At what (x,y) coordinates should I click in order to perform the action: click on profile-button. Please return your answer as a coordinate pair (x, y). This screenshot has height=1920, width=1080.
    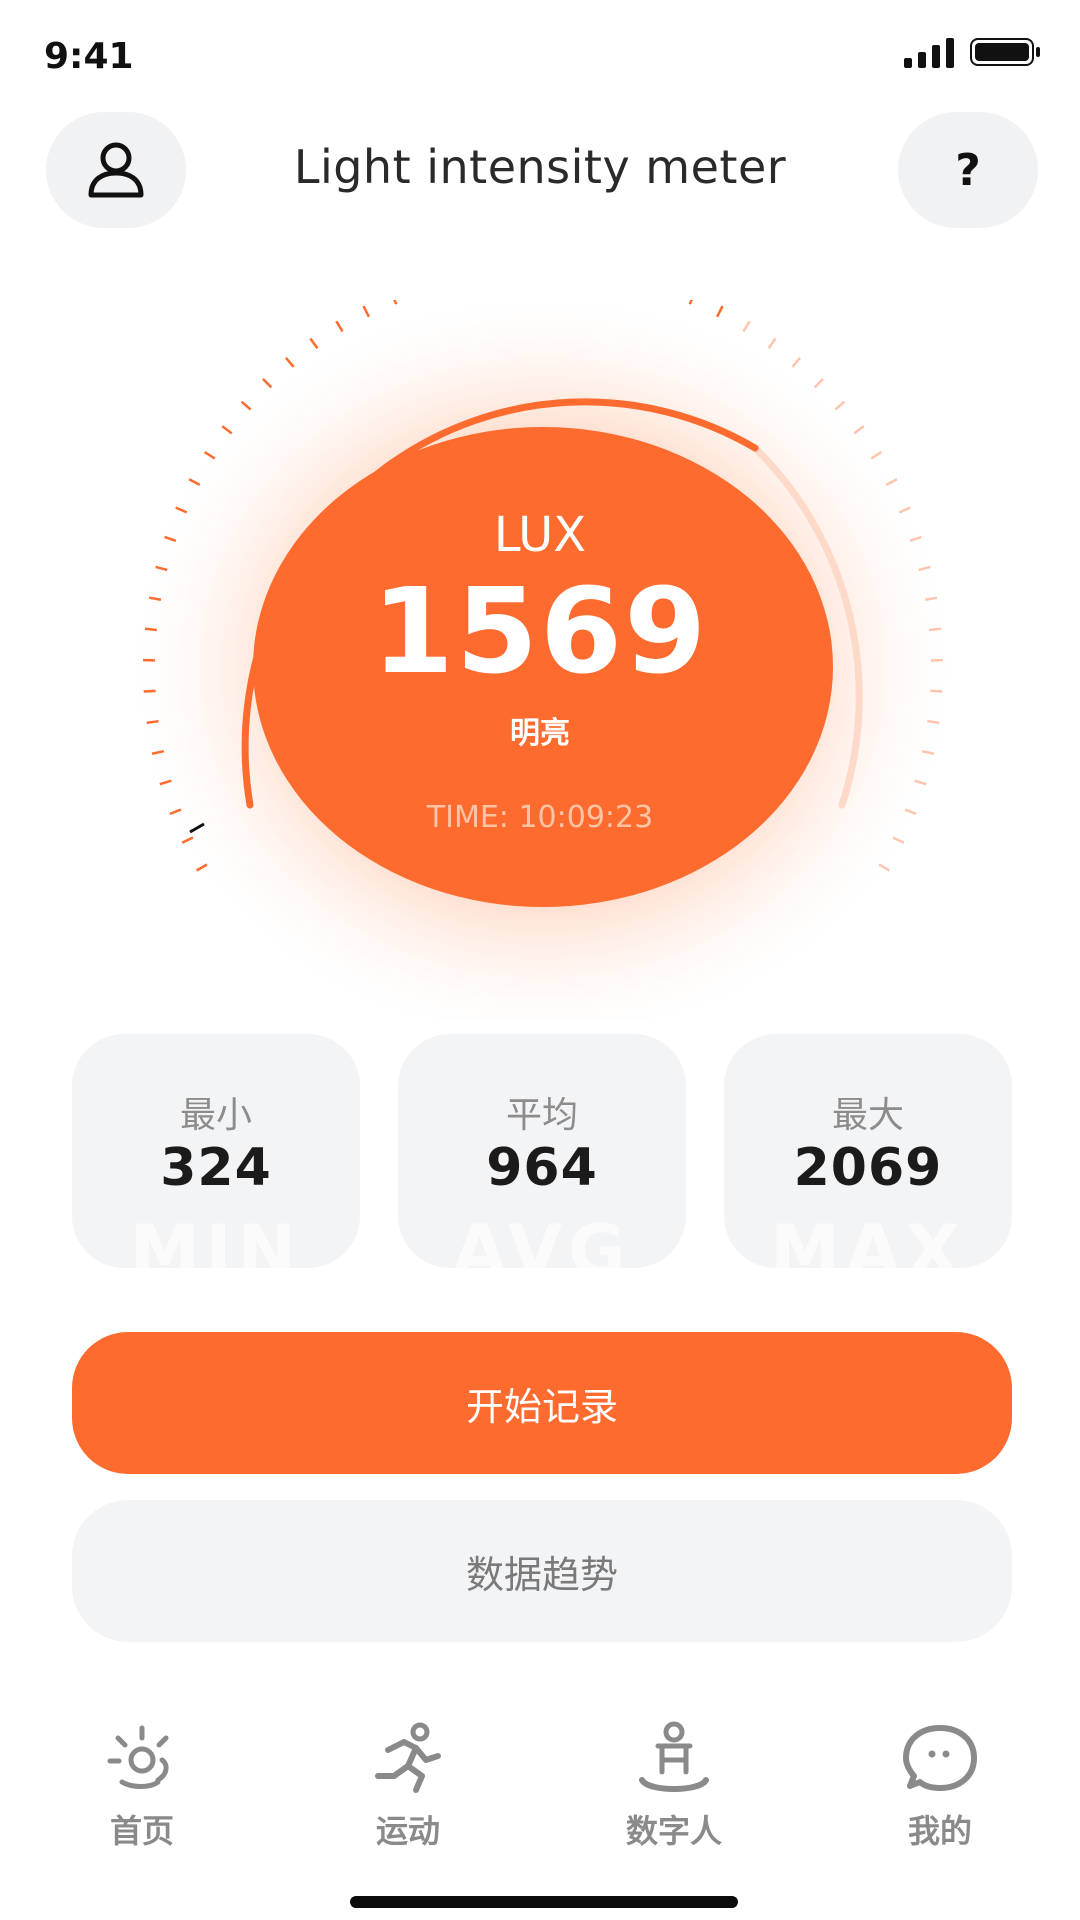
    Looking at the image, I should click on (116, 170).